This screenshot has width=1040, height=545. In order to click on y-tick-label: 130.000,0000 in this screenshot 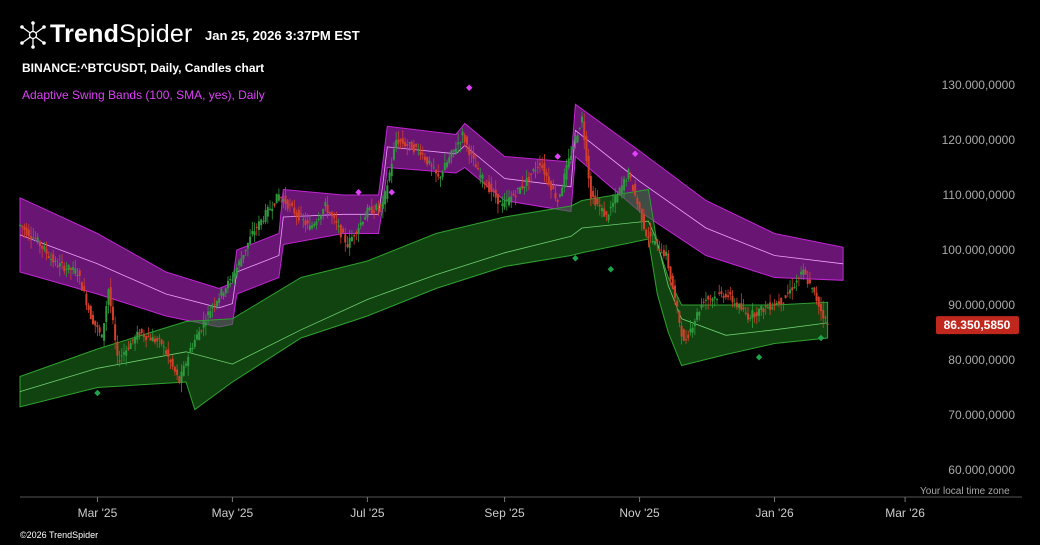, I will do `click(979, 85)`.